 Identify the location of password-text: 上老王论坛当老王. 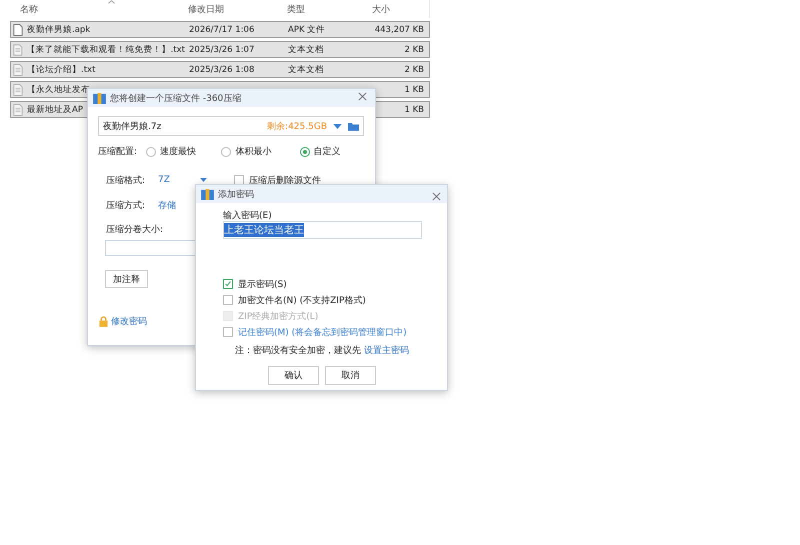
(264, 230).